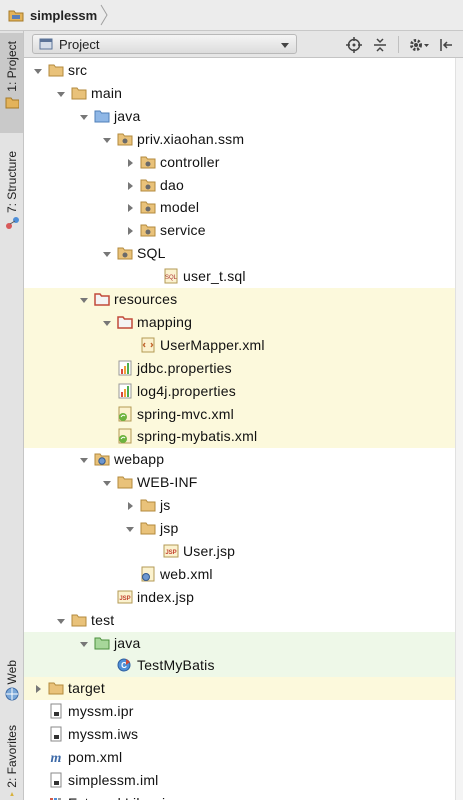  What do you see at coordinates (243, 299) in the screenshot?
I see `tree-node: resources` at bounding box center [243, 299].